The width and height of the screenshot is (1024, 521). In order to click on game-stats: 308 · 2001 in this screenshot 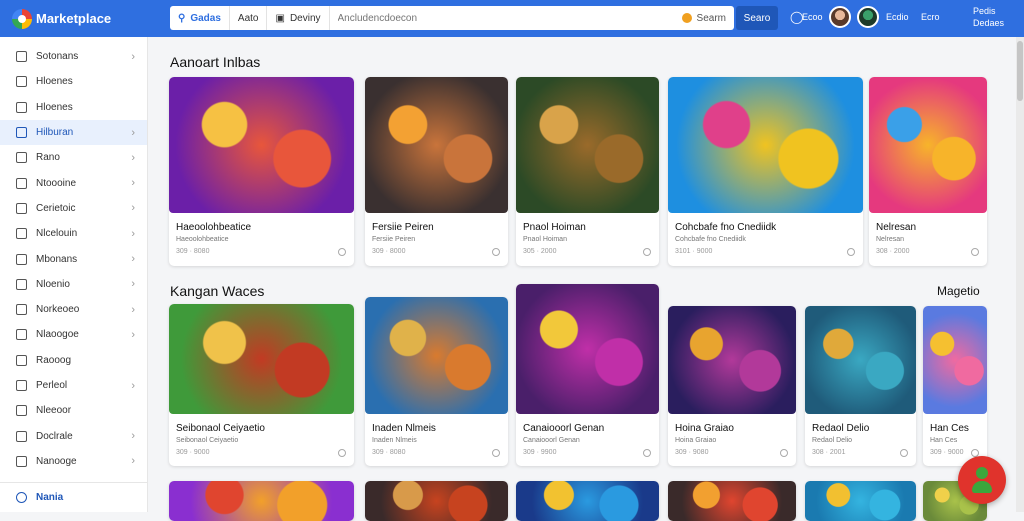, I will do `click(829, 452)`.